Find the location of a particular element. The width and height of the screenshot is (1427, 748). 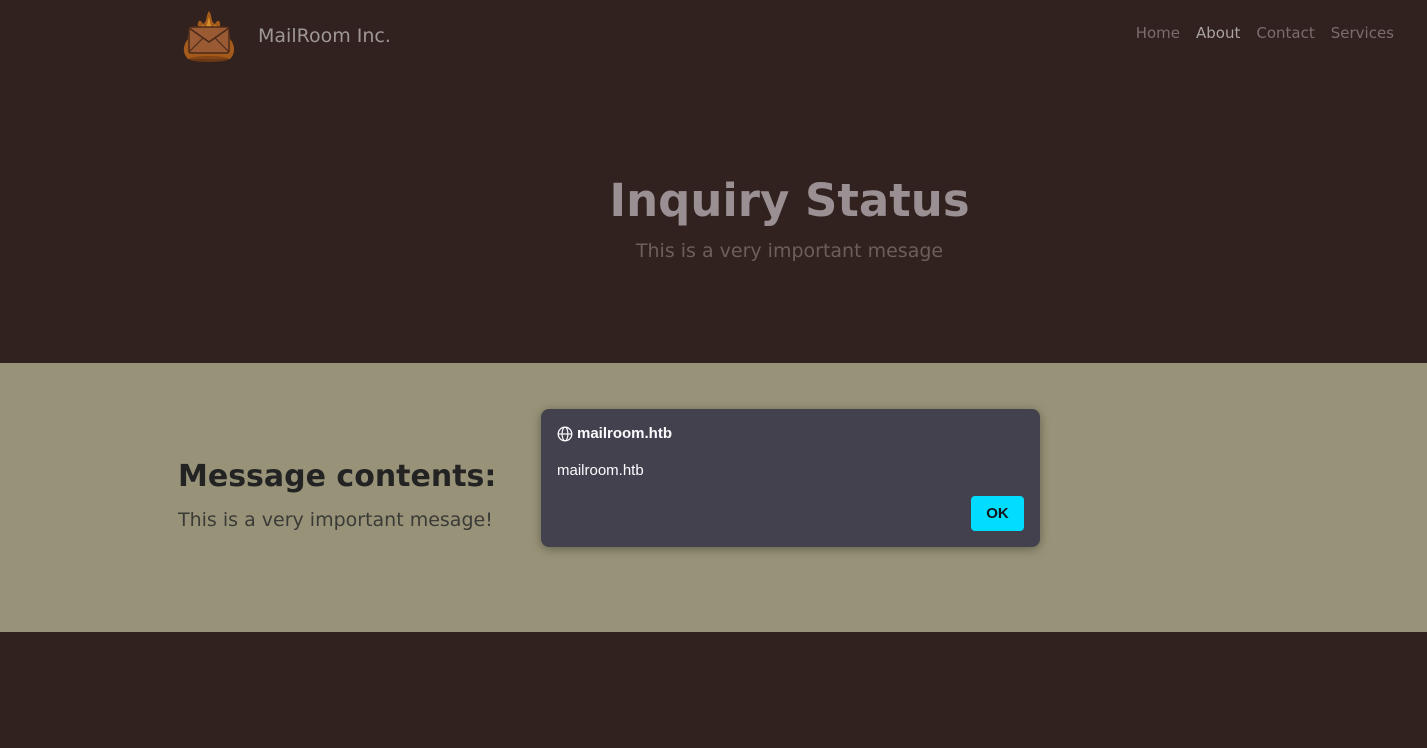

dialog-message: mailroom.htb is located at coordinates (600, 470).